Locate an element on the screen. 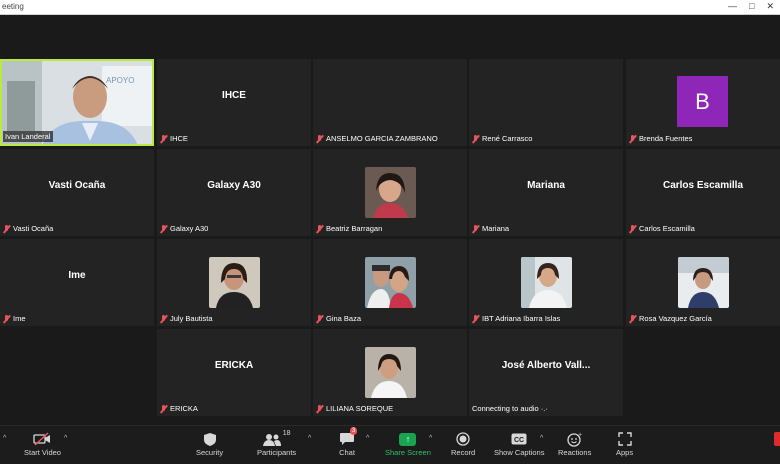 The height and width of the screenshot is (464, 780). record-button: Record is located at coordinates (463, 443).